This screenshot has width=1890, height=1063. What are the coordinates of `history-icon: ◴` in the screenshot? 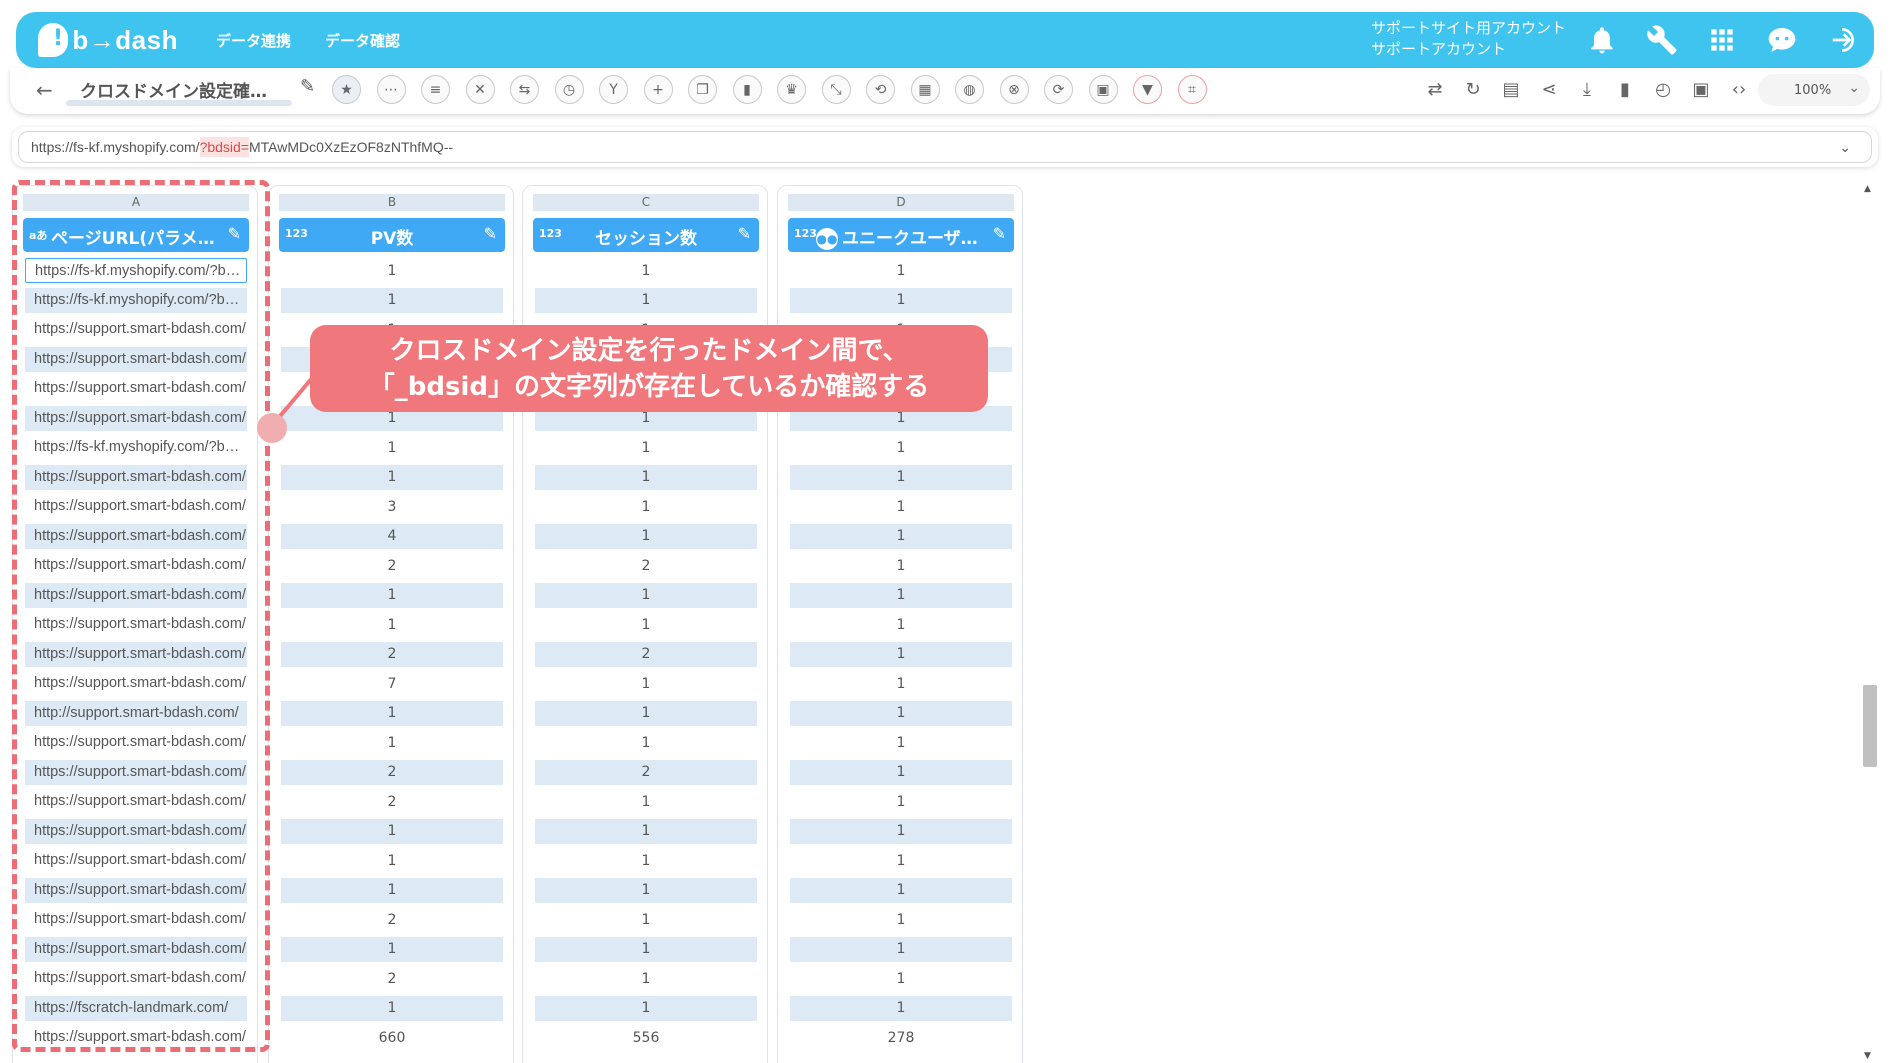 It's located at (1663, 89).